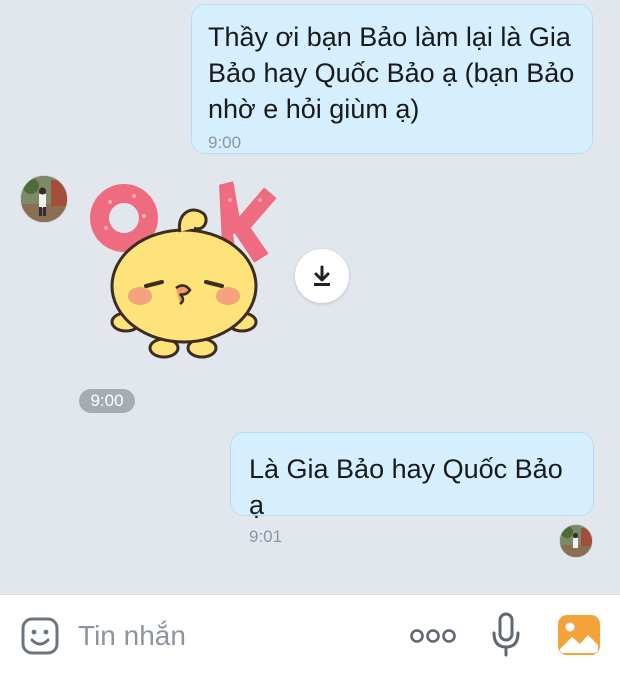  I want to click on message-text: Là Gia Bảo hay Quốc Bảo ạ, so click(406, 487).